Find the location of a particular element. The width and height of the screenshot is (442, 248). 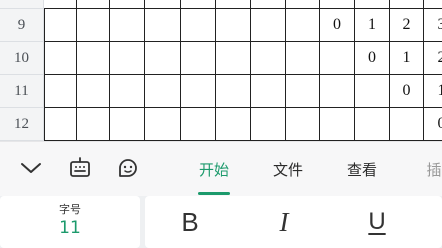

tab-label: 开始 is located at coordinates (213, 170).